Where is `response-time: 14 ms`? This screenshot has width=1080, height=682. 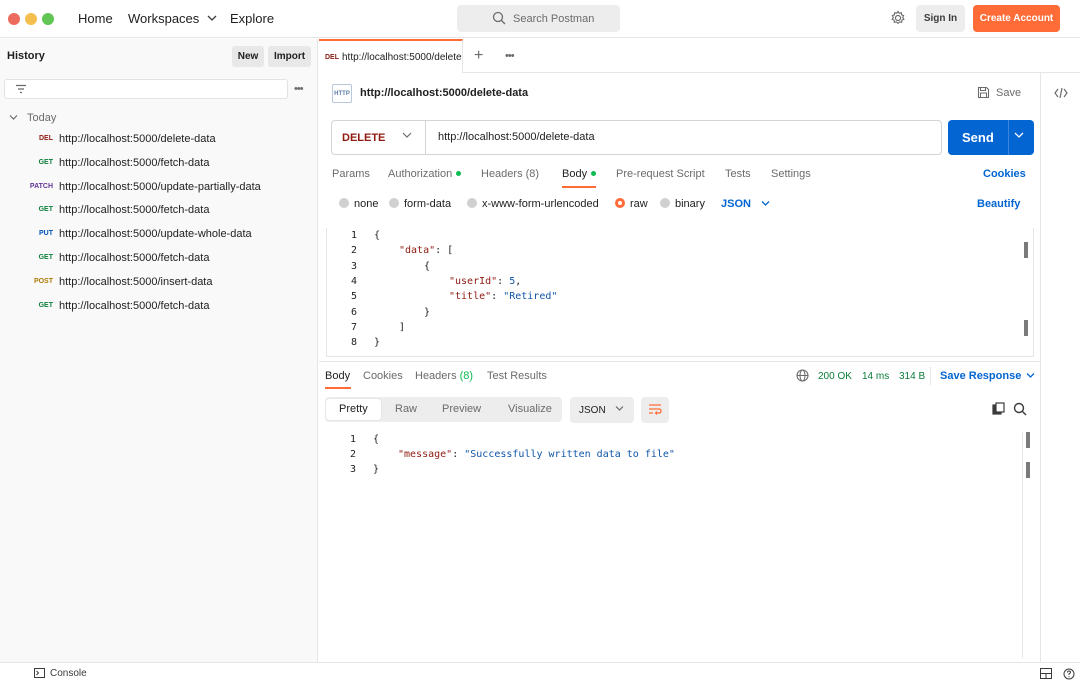
response-time: 14 ms is located at coordinates (875, 376).